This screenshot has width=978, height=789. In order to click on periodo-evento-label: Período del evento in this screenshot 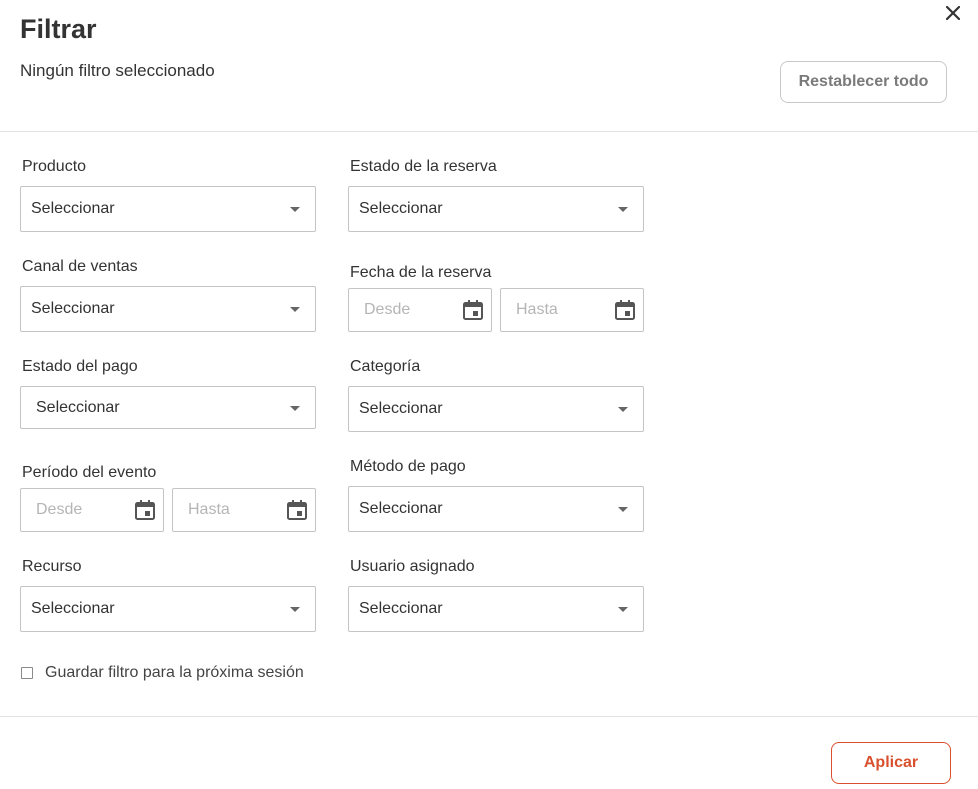, I will do `click(89, 472)`.